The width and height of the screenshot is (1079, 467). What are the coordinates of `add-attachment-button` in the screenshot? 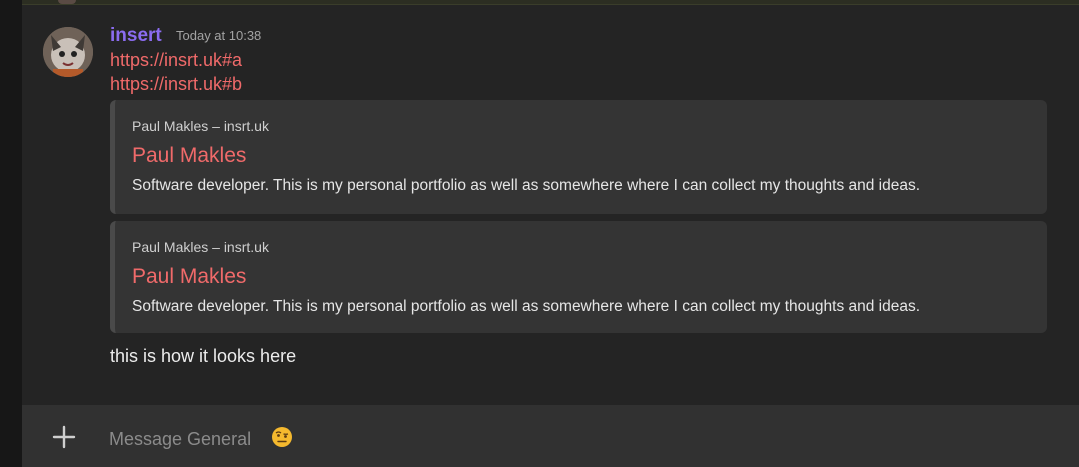 It's located at (64, 437).